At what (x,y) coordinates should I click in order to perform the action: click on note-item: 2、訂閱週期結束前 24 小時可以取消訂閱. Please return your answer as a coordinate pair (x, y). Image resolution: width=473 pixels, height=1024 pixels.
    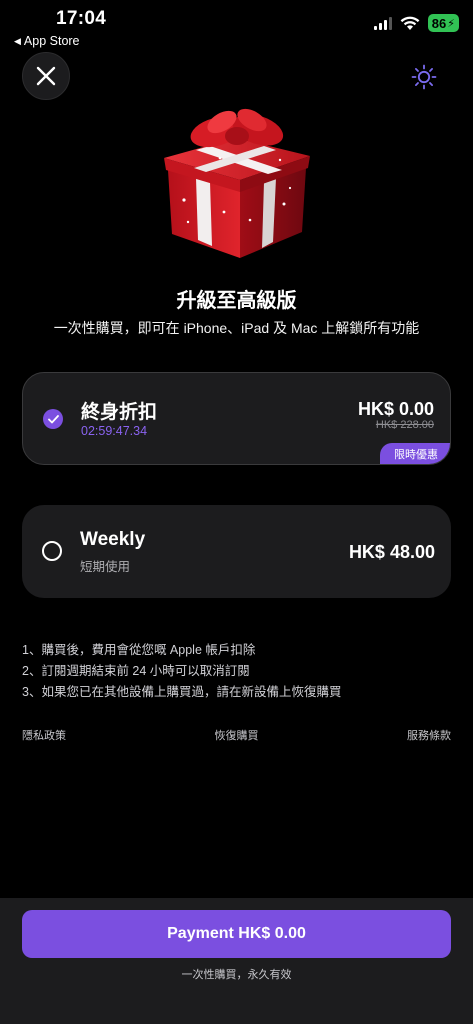
    Looking at the image, I should click on (136, 671).